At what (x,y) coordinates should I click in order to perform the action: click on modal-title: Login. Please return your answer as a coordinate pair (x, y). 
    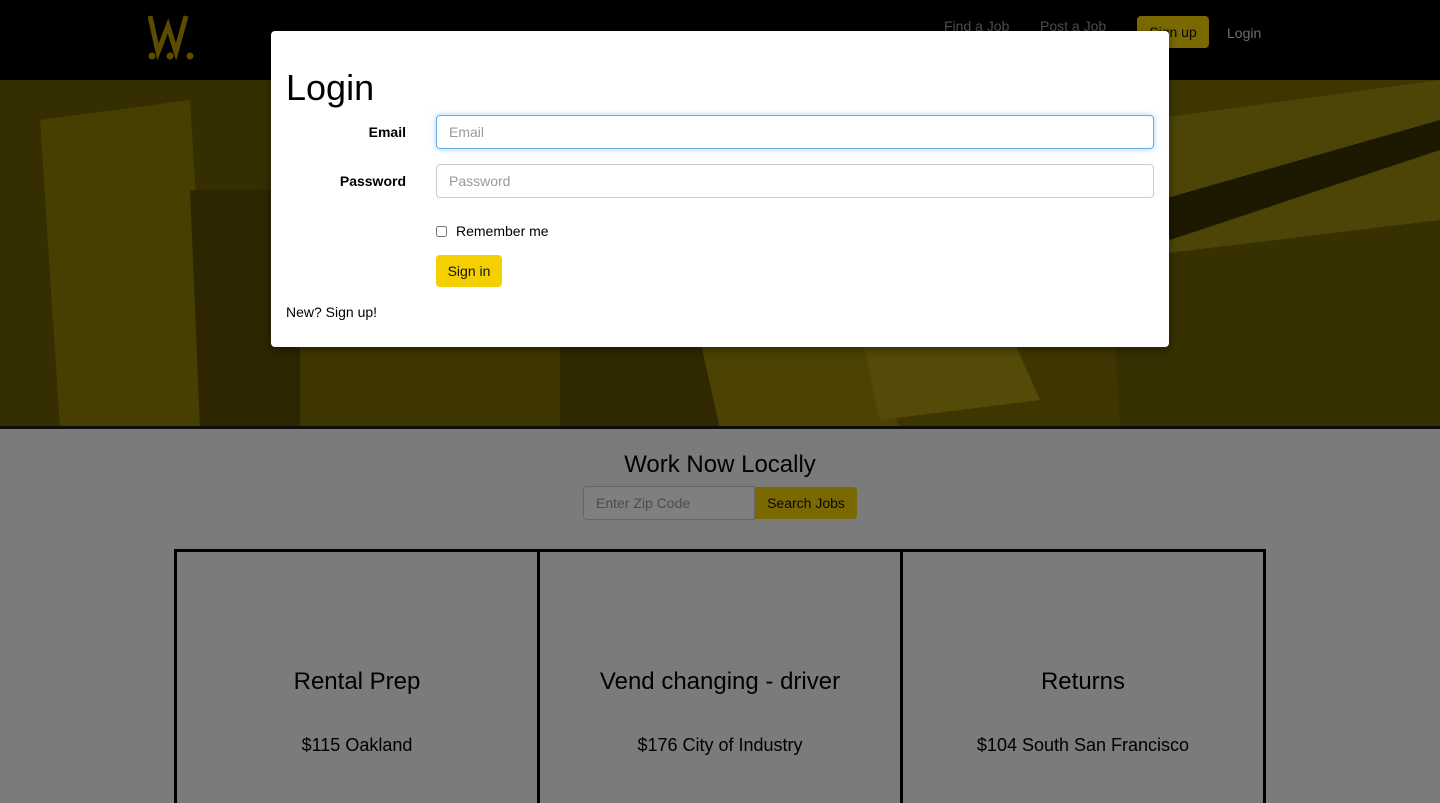
    Looking at the image, I should click on (330, 87).